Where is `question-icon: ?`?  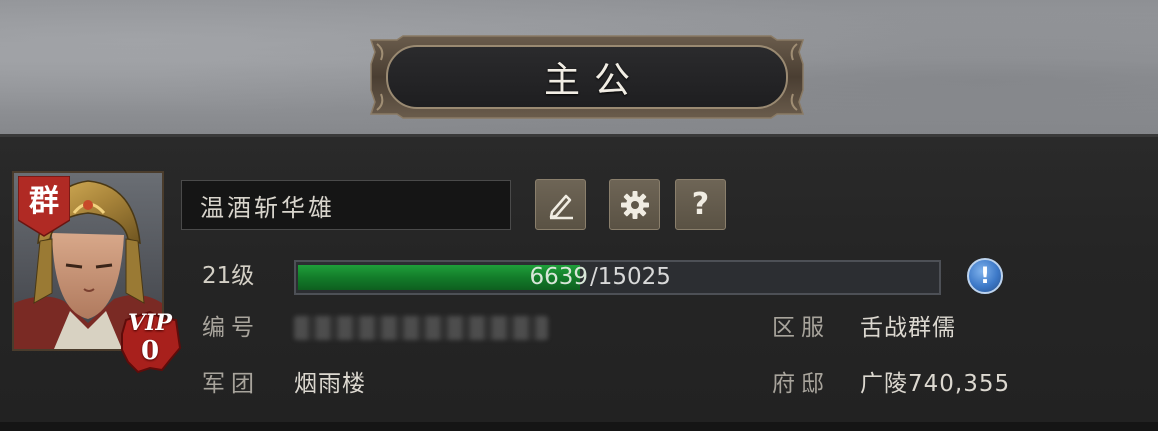
question-icon: ? is located at coordinates (700, 204).